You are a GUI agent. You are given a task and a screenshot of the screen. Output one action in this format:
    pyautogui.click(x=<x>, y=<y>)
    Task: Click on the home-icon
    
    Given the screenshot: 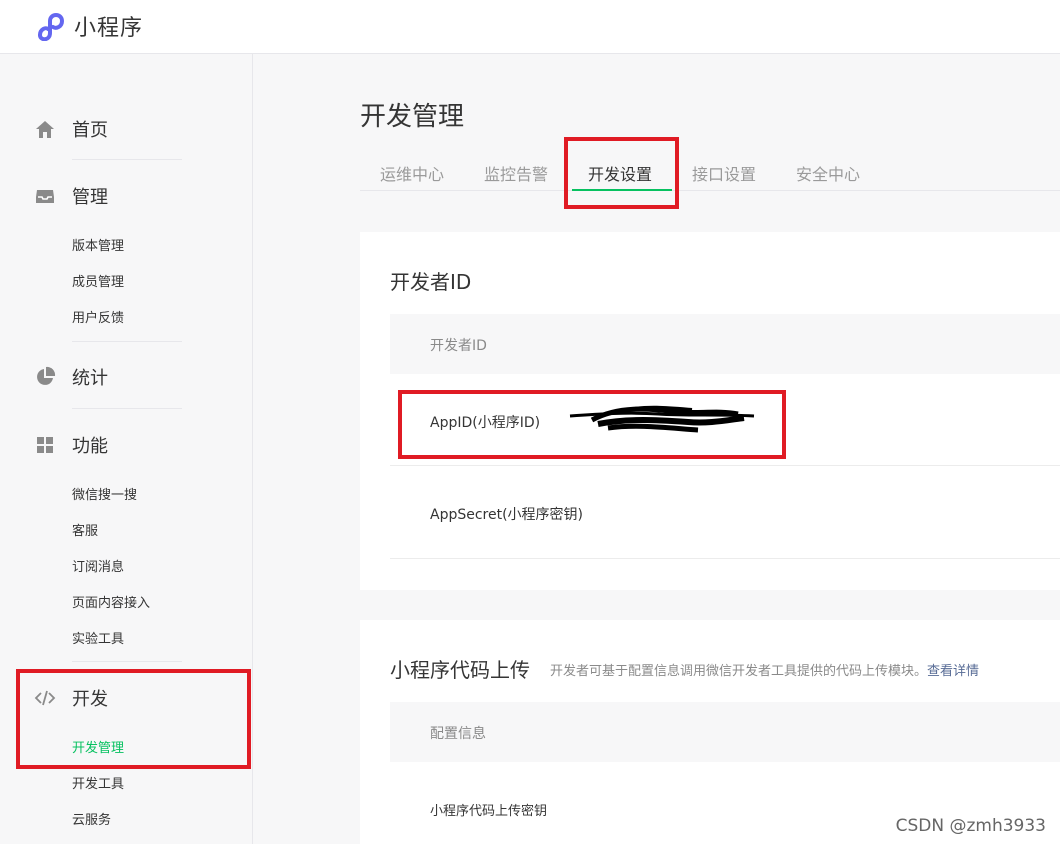 What is the action you would take?
    pyautogui.click(x=45, y=129)
    